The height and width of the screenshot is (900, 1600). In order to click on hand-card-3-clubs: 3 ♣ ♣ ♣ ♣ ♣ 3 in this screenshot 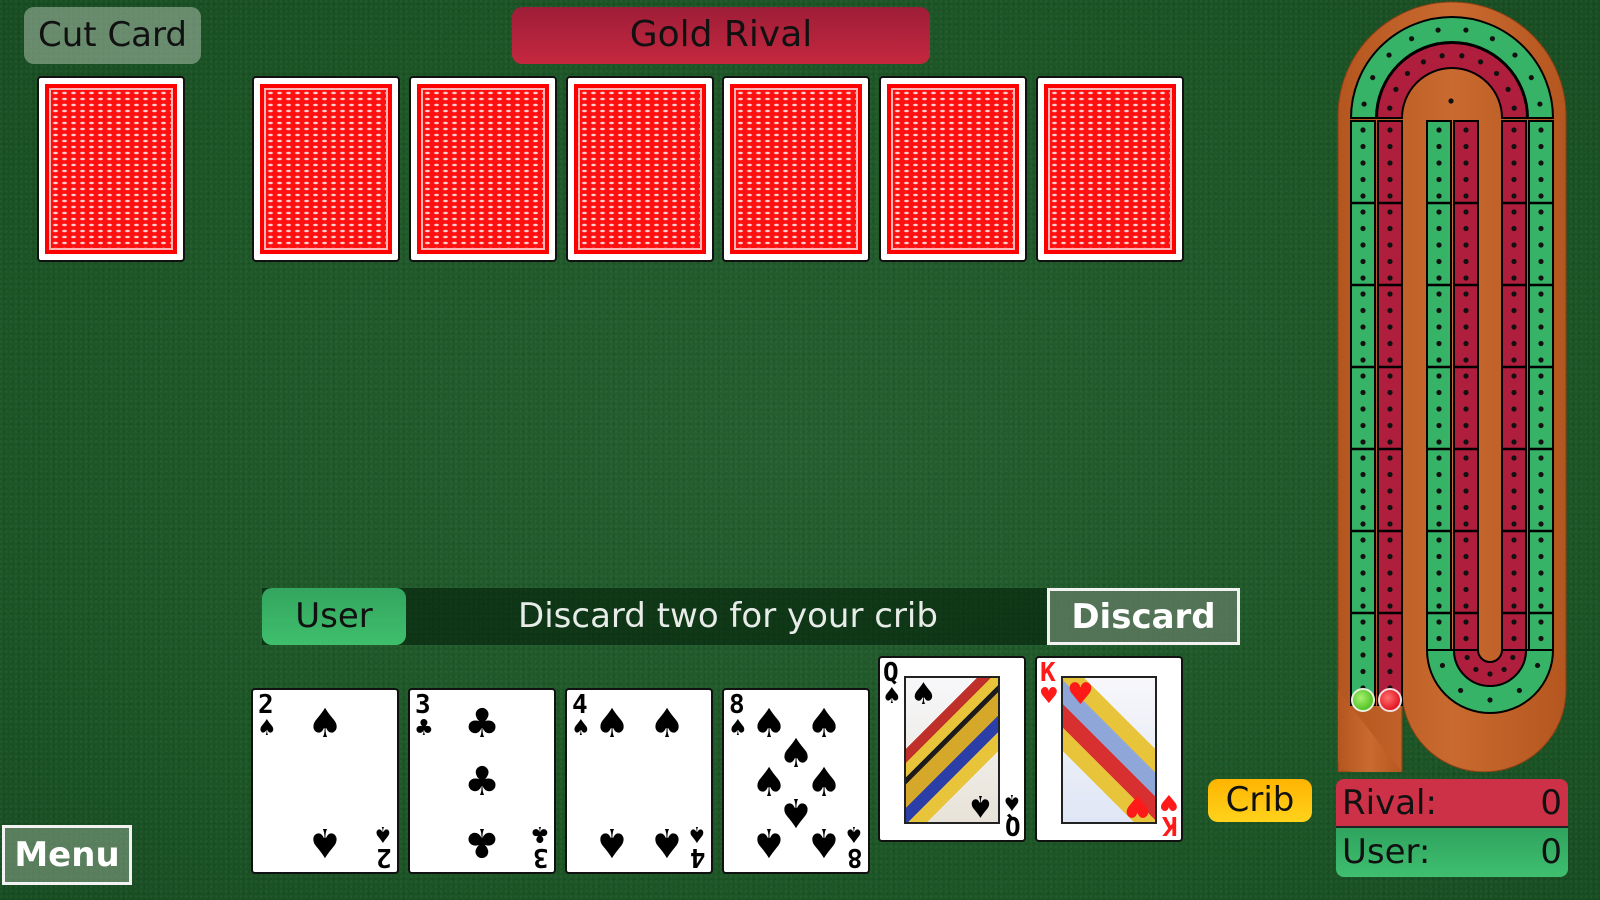, I will do `click(482, 781)`.